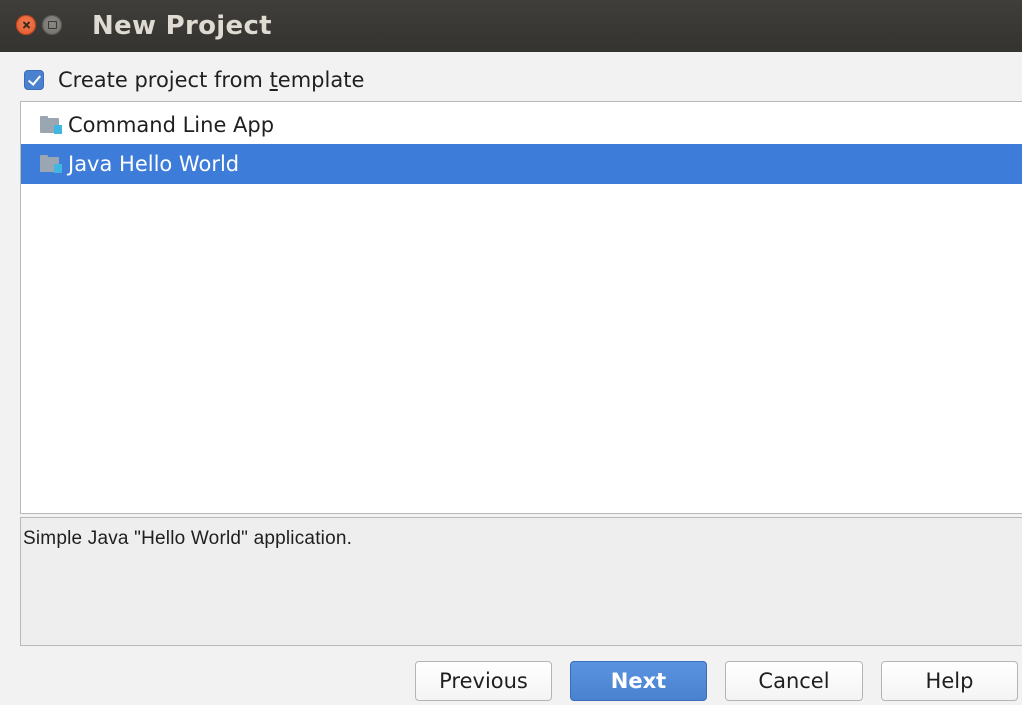  Describe the element at coordinates (483, 681) in the screenshot. I see `previous-button: Previous` at that location.